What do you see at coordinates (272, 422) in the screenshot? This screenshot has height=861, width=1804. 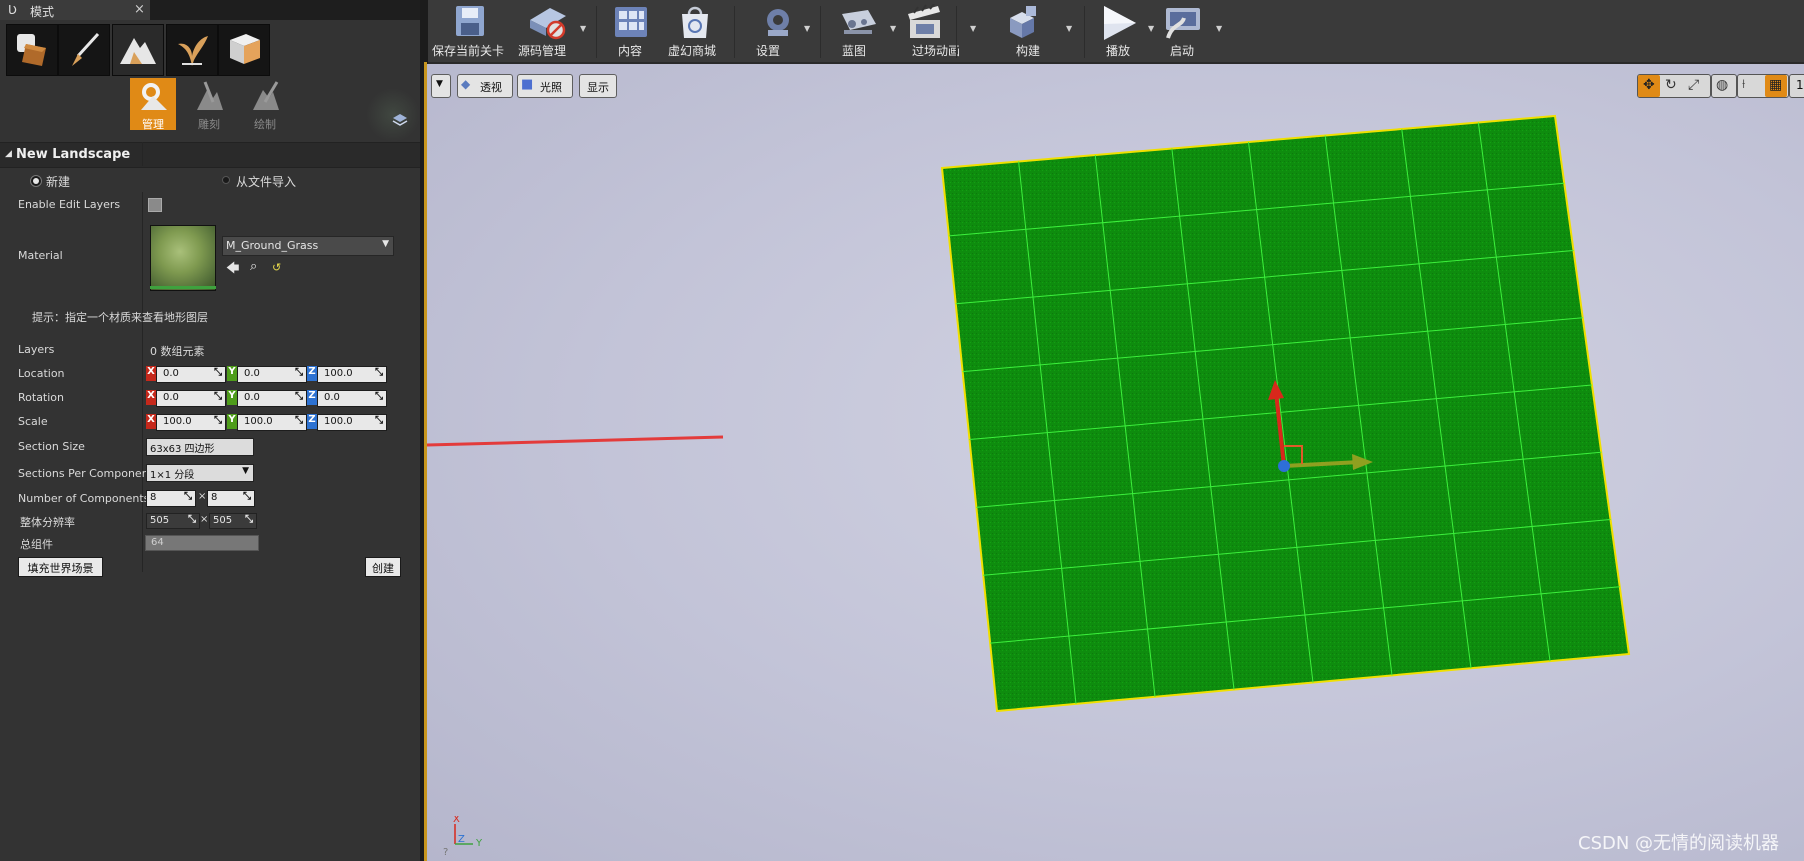 I see `scale-y-field: 100.0 ⤡` at bounding box center [272, 422].